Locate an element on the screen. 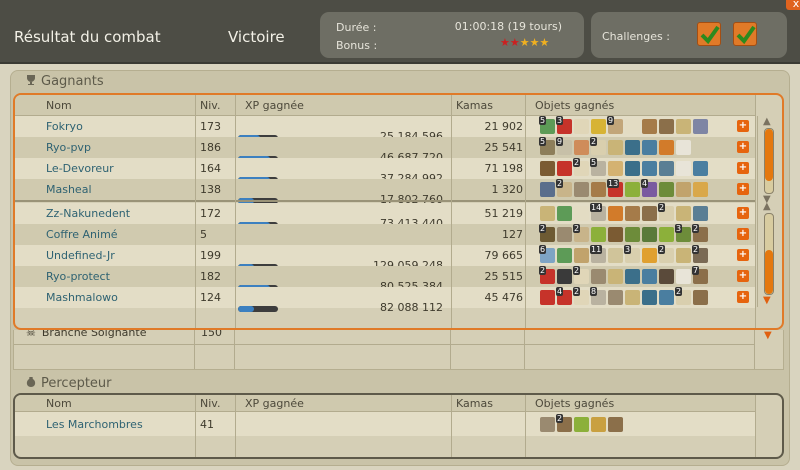 This screenshot has width=800, height=470. item-icon: 4 is located at coordinates (649, 188).